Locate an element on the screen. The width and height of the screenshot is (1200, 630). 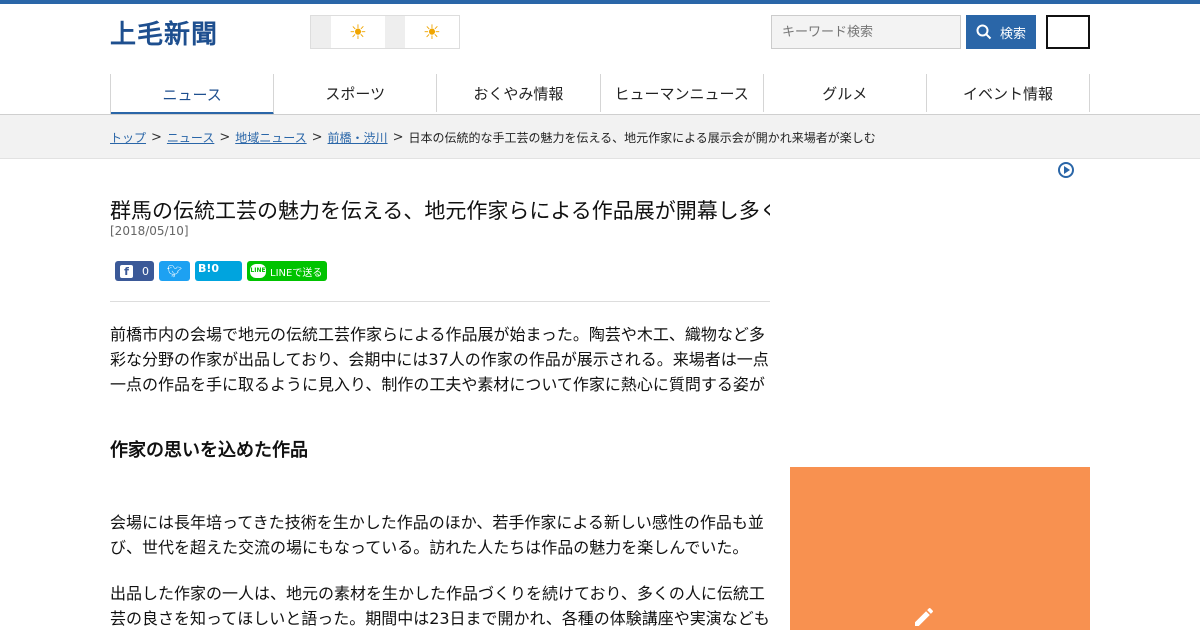
search-button-label: 検索 is located at coordinates (1012, 34).